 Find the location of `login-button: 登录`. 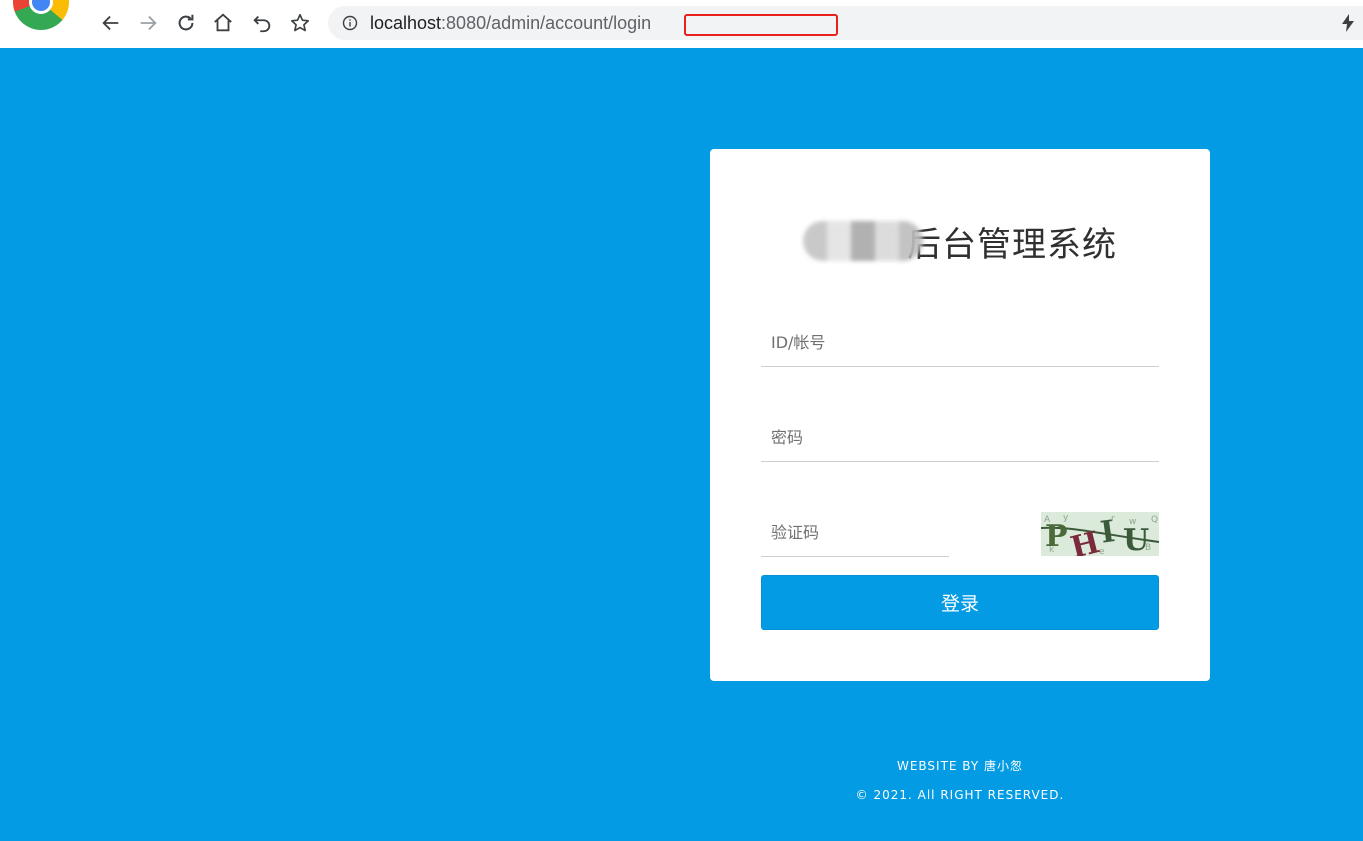

login-button: 登录 is located at coordinates (960, 602).